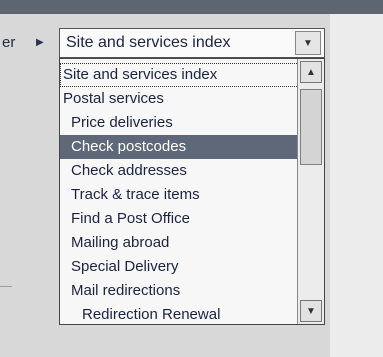  What do you see at coordinates (191, 7) in the screenshot?
I see `top-strip` at bounding box center [191, 7].